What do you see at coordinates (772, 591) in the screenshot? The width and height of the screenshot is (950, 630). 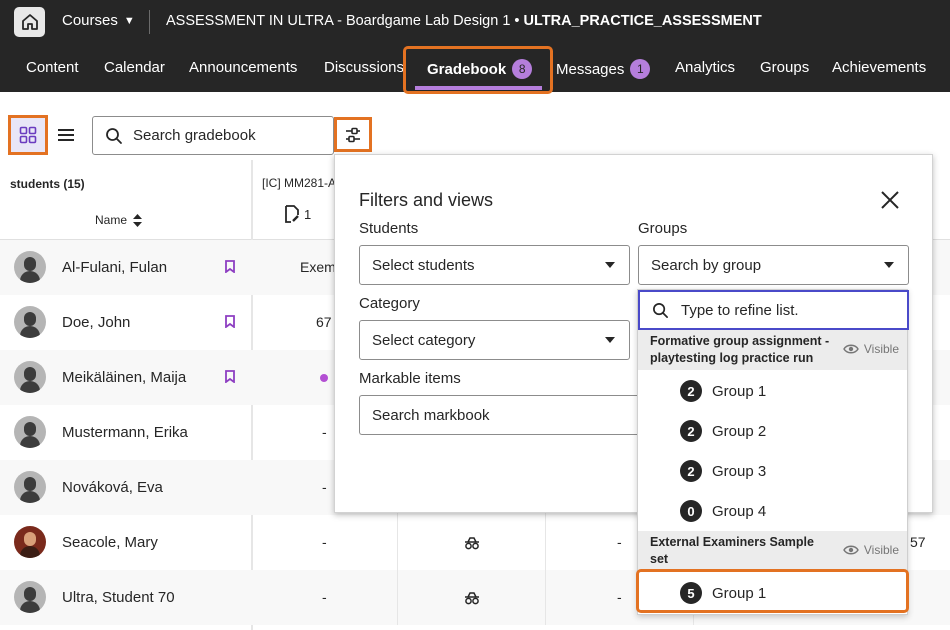 I see `highlight-group-option` at bounding box center [772, 591].